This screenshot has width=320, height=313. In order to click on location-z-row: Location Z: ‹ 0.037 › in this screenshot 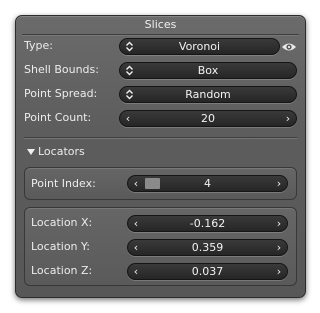, I will do `click(160, 271)`.